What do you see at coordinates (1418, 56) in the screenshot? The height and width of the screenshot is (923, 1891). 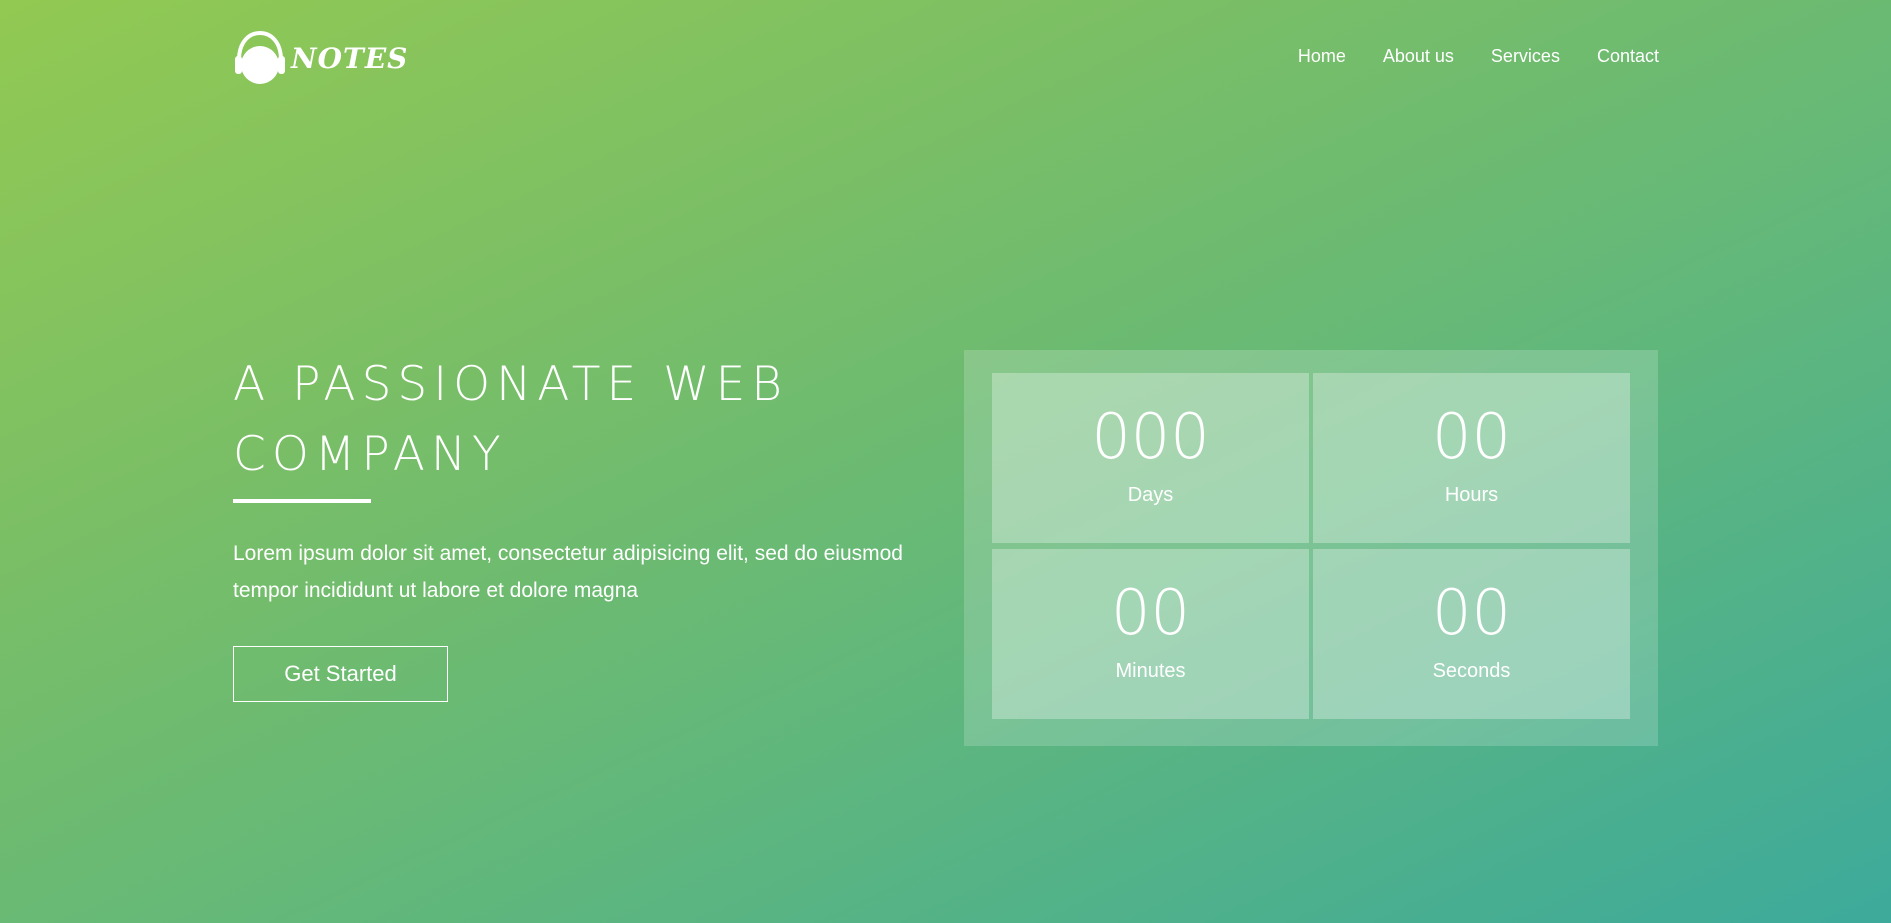 I see `nav-item-about: About us` at bounding box center [1418, 56].